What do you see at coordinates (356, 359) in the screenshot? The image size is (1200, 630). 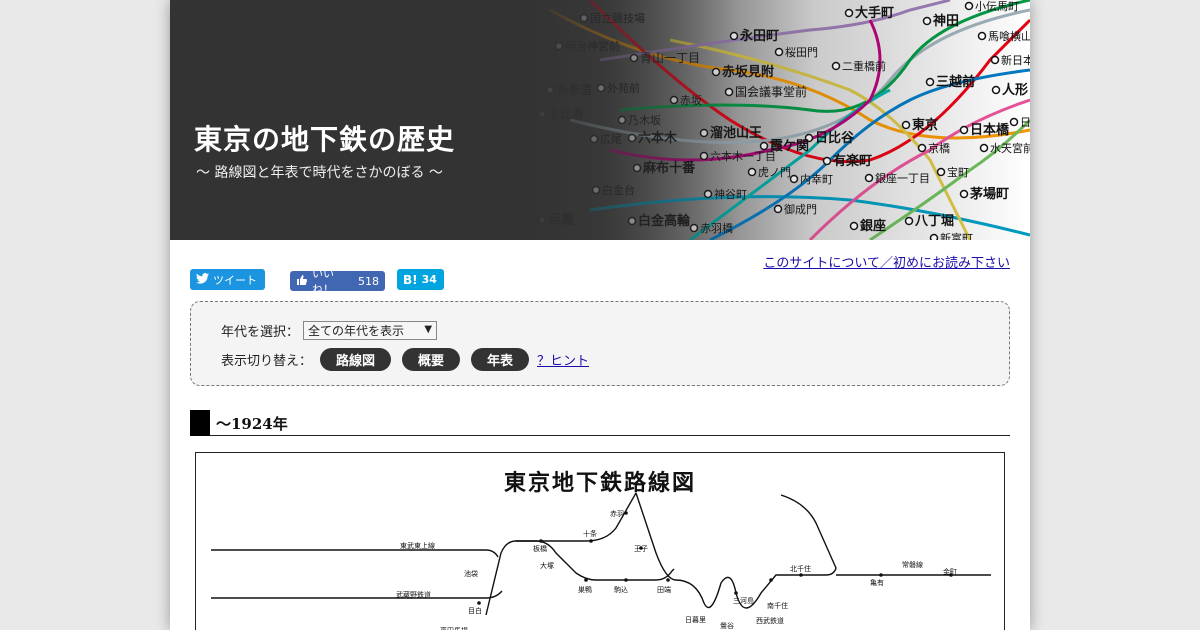 I see `route-map-button: 路線図` at bounding box center [356, 359].